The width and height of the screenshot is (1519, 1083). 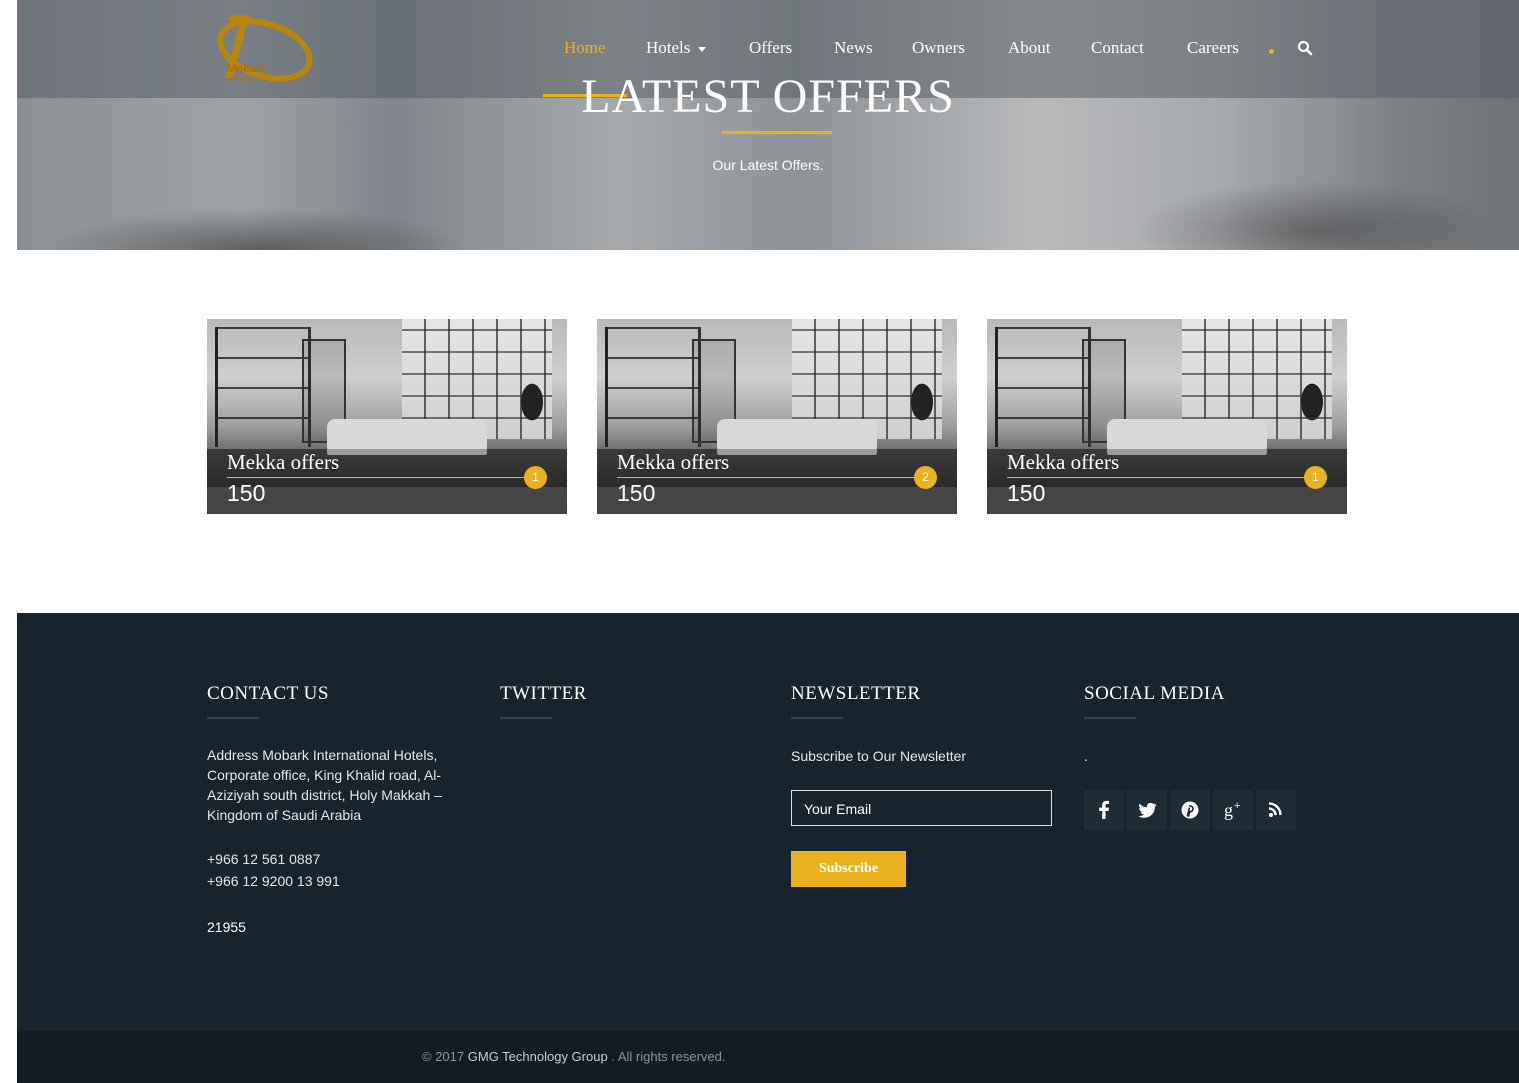 What do you see at coordinates (777, 132) in the screenshot?
I see `title-underline` at bounding box center [777, 132].